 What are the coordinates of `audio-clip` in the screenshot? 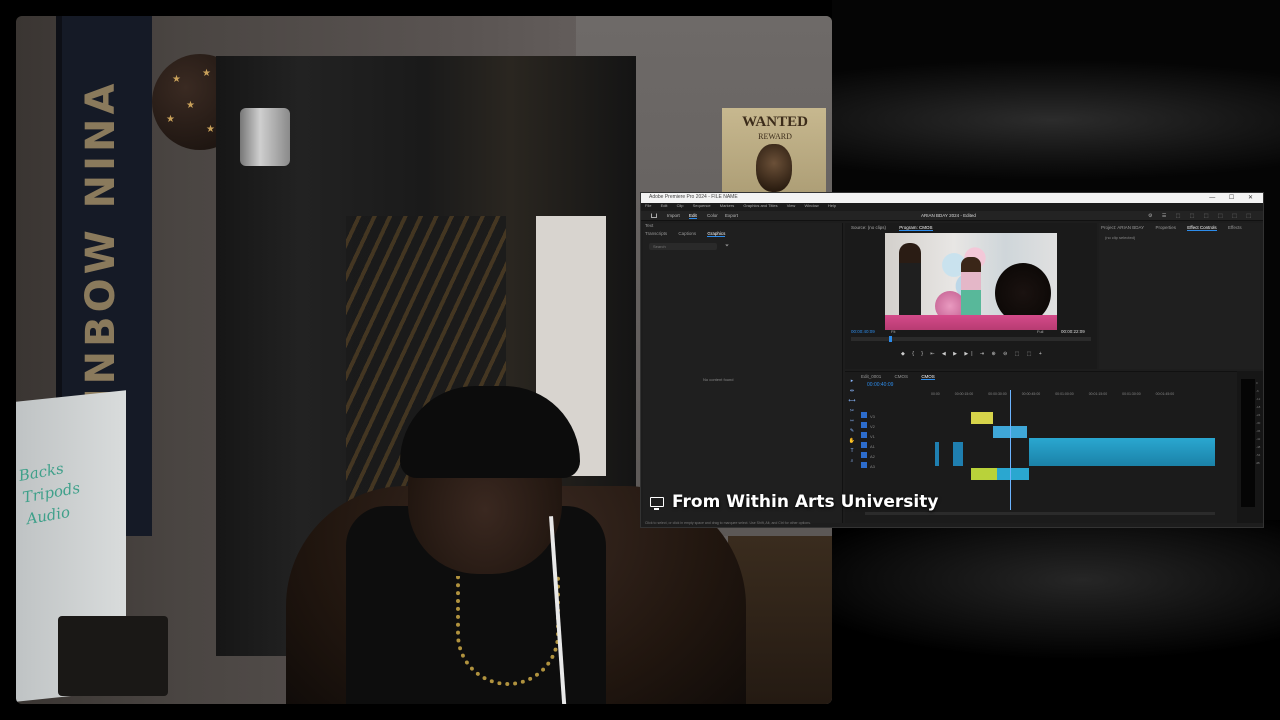 It's located at (1000, 474).